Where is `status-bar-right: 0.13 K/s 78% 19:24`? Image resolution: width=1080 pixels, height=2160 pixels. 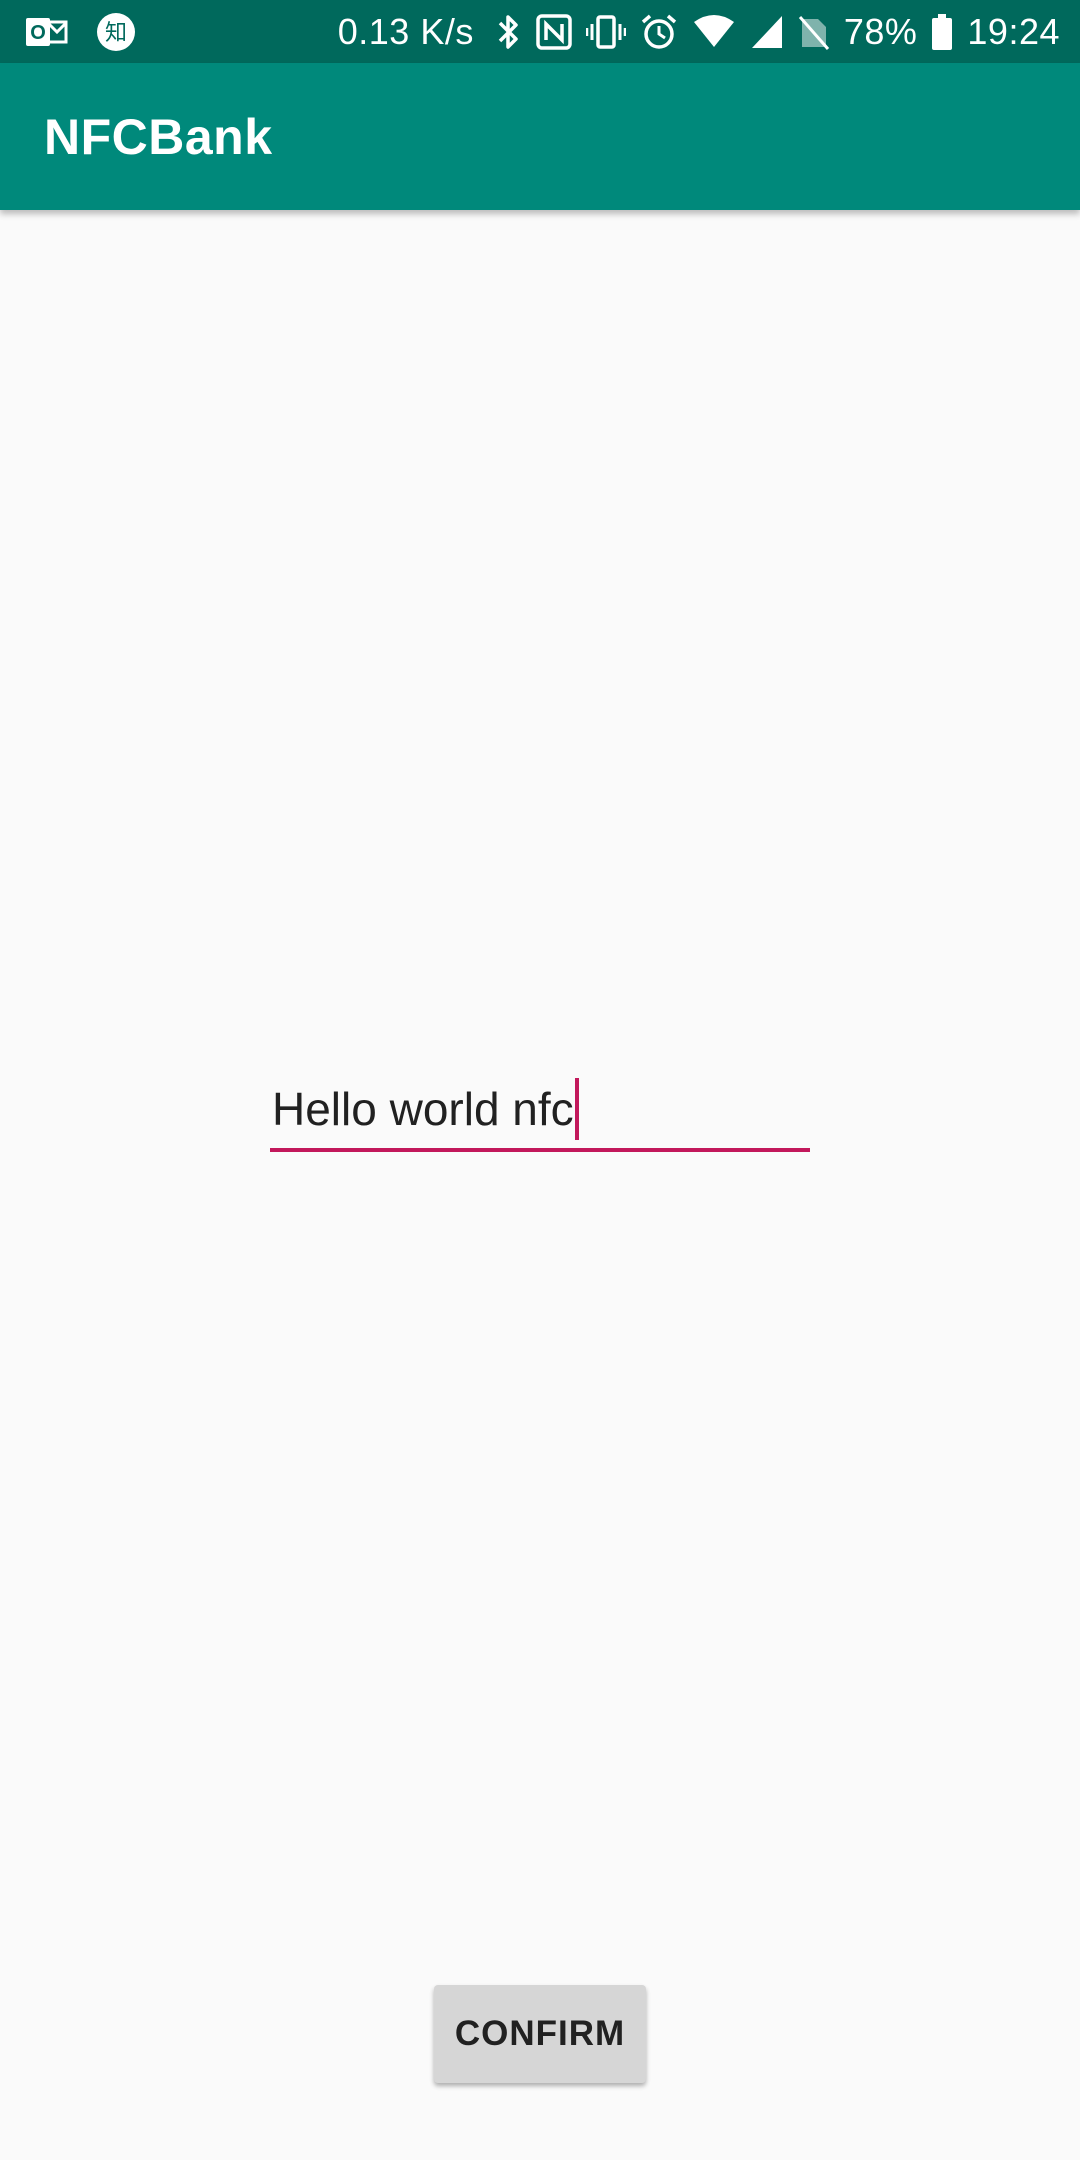
status-bar-right: 0.13 K/s 78% 19:24 is located at coordinates (699, 32).